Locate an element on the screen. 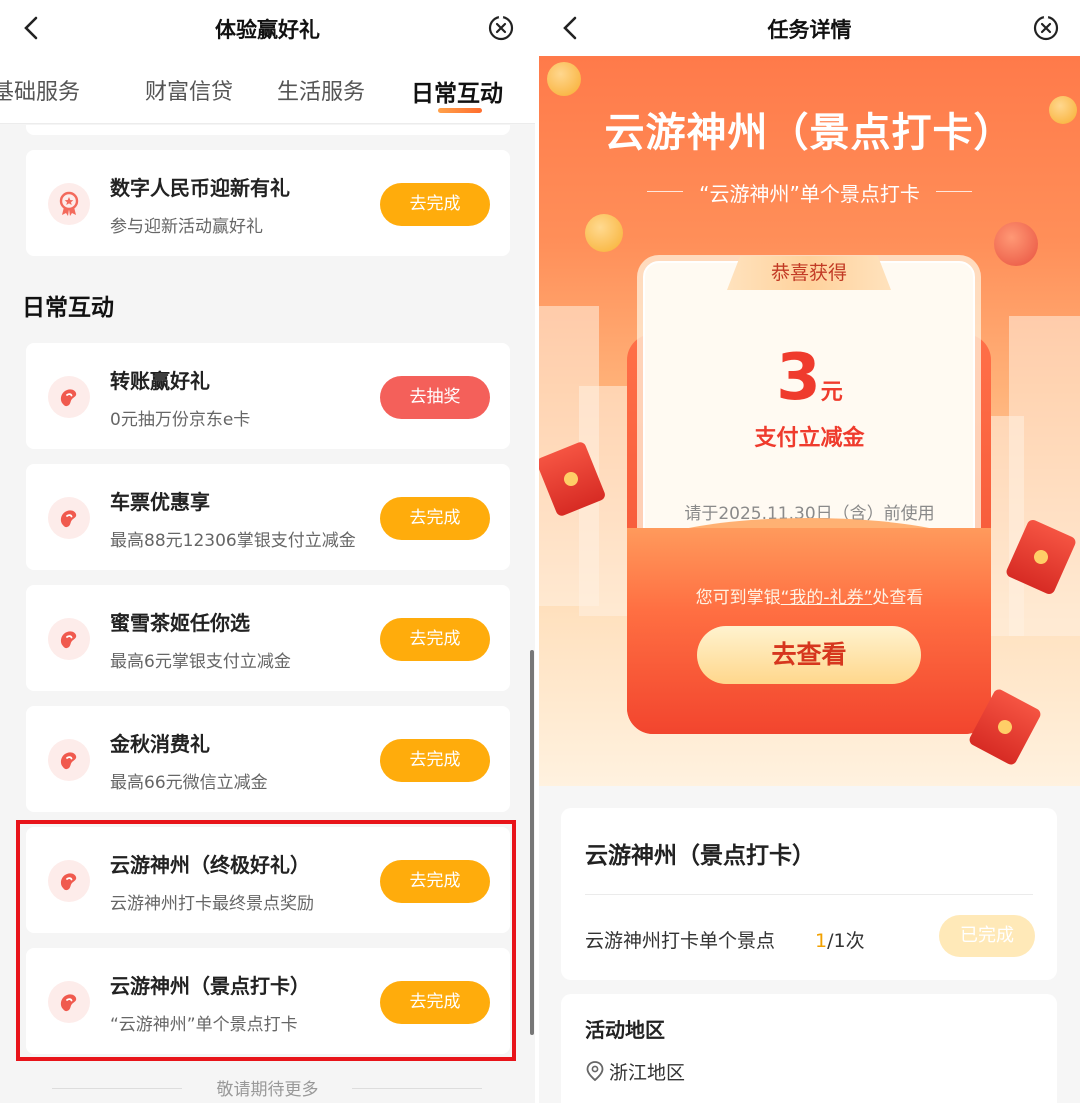  progress-total: /1次 is located at coordinates (846, 941).